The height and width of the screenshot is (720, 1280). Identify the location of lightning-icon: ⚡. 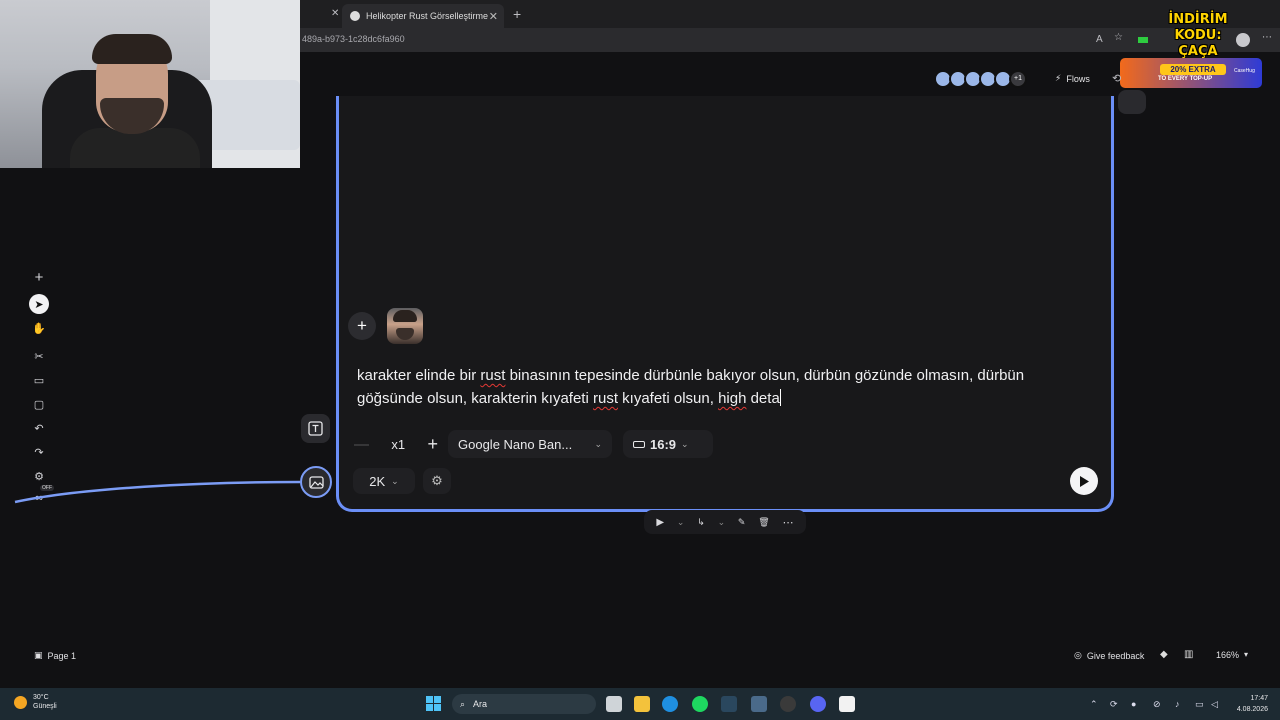
(1058, 78).